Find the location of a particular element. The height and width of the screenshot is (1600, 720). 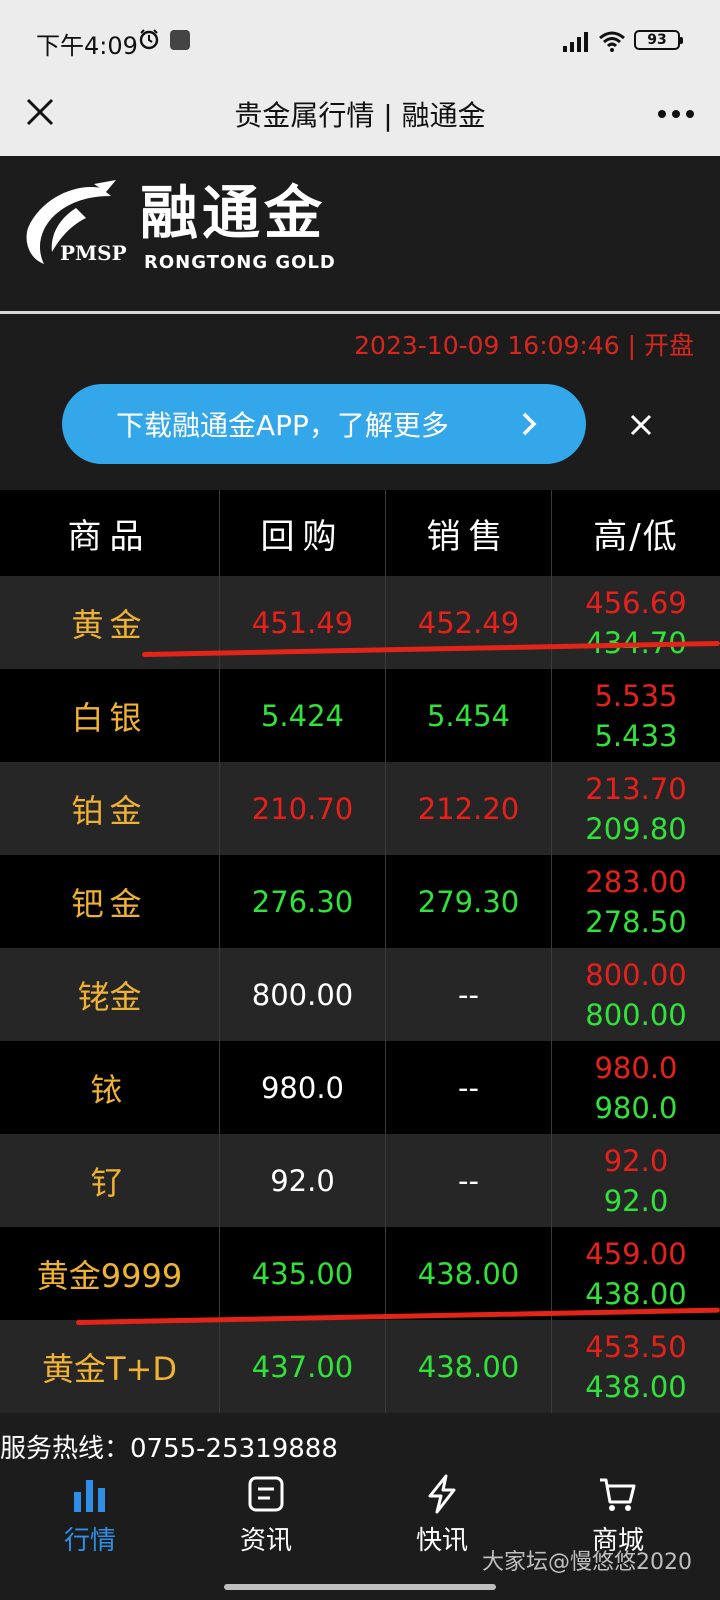

brand-name-cn: 融通金 is located at coordinates (233, 213).